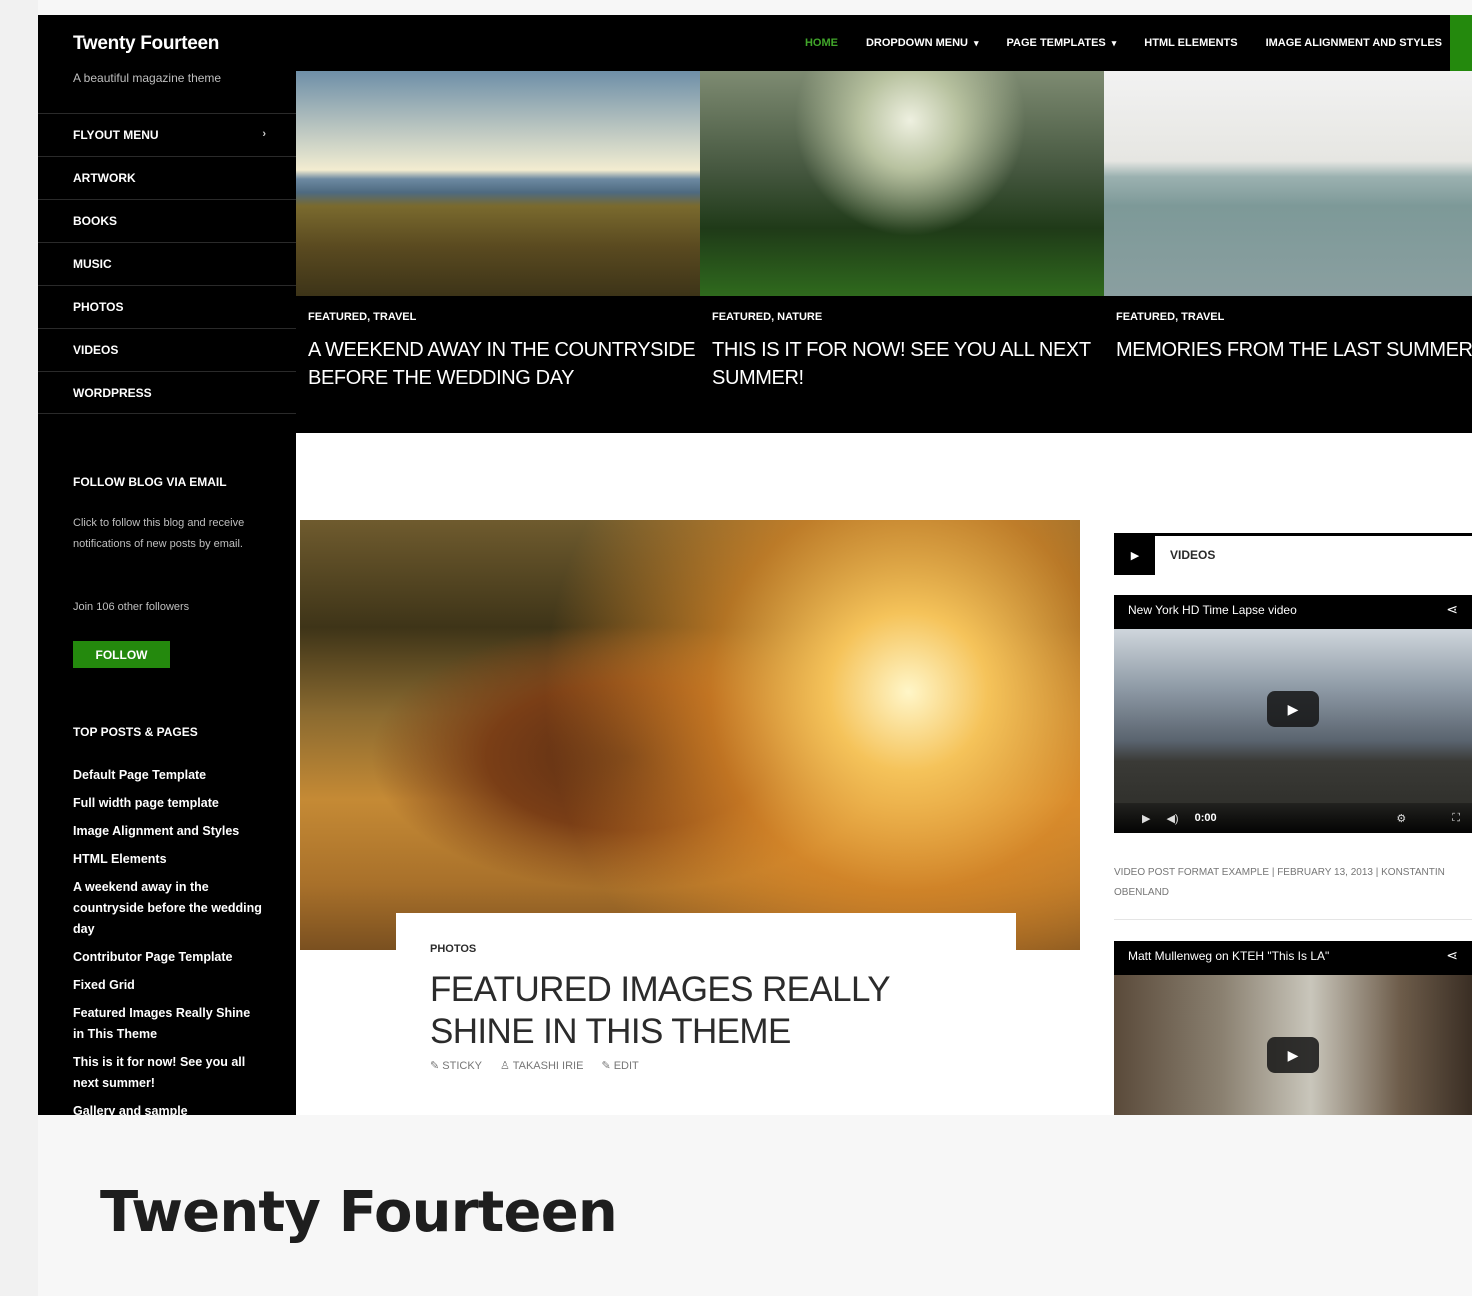  I want to click on side-nav-label: Flyout Menu, so click(116, 135).